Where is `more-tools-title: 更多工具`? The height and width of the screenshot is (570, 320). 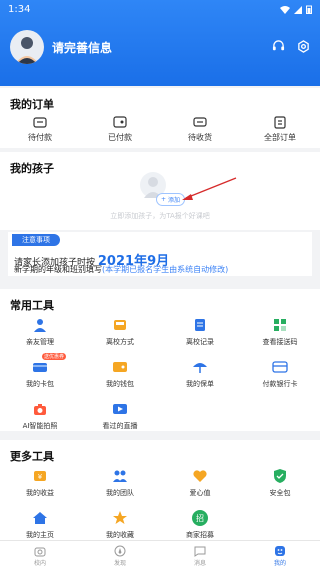
more-tools-title: 更多工具 is located at coordinates (32, 456).